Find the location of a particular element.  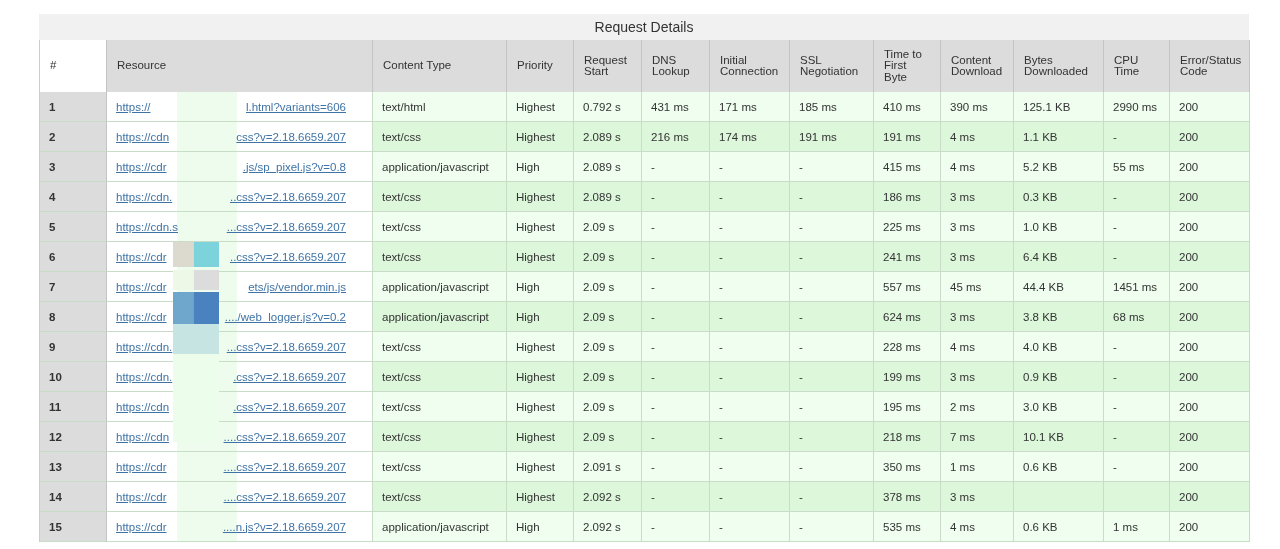

resource-link: css?v=2.18.6659.207 is located at coordinates (291, 136).